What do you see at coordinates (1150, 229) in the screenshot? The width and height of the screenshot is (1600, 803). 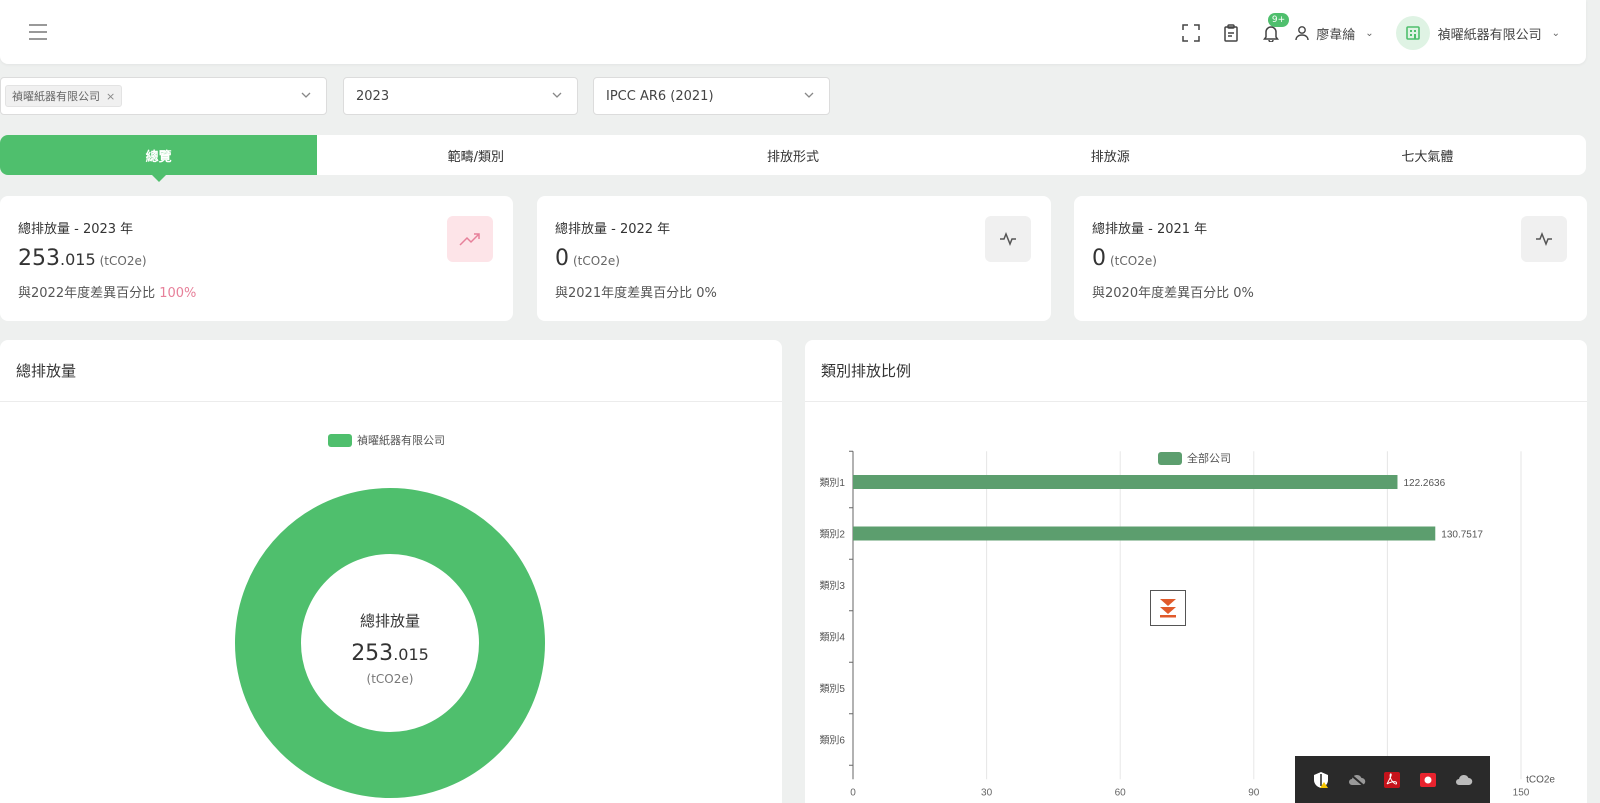 I see `card-title: 總排放量 - 2021 年` at bounding box center [1150, 229].